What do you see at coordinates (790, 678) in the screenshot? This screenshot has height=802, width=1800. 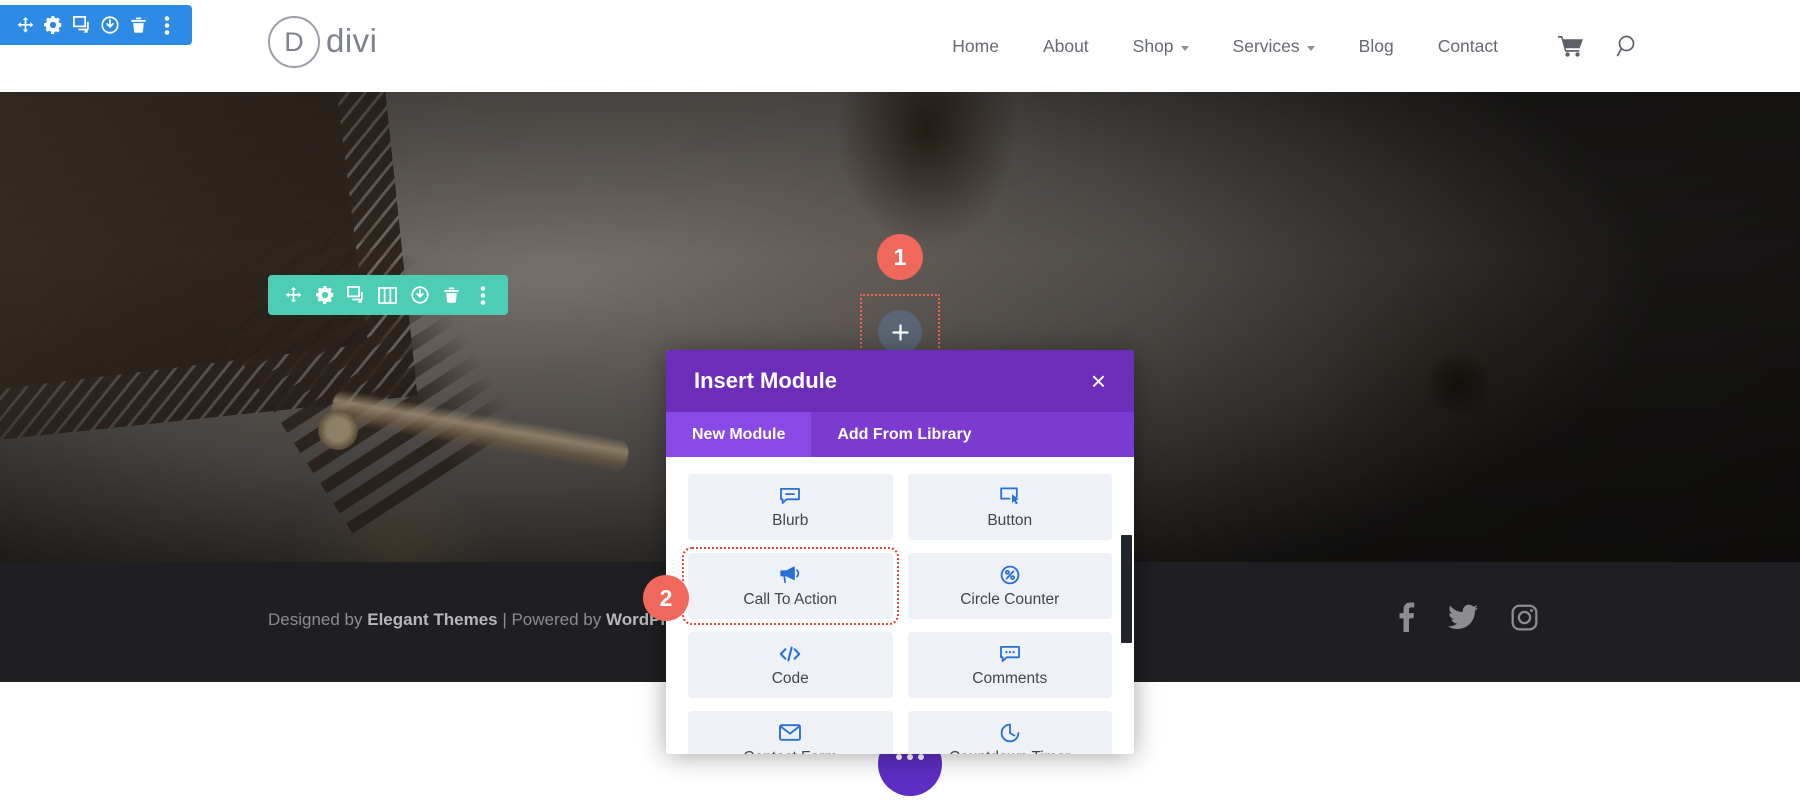 I see `module-label: Code` at bounding box center [790, 678].